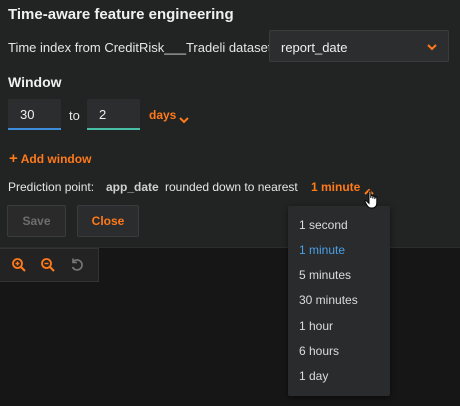  What do you see at coordinates (319, 351) in the screenshot?
I see `menu-item-6-hours: 6 hours` at bounding box center [319, 351].